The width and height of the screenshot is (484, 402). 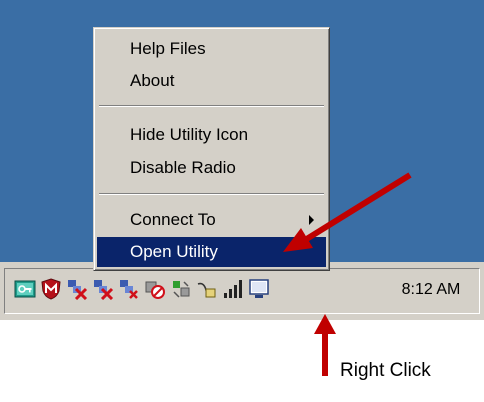 I want to click on system-tray: 8:12 AM, so click(x=242, y=291).